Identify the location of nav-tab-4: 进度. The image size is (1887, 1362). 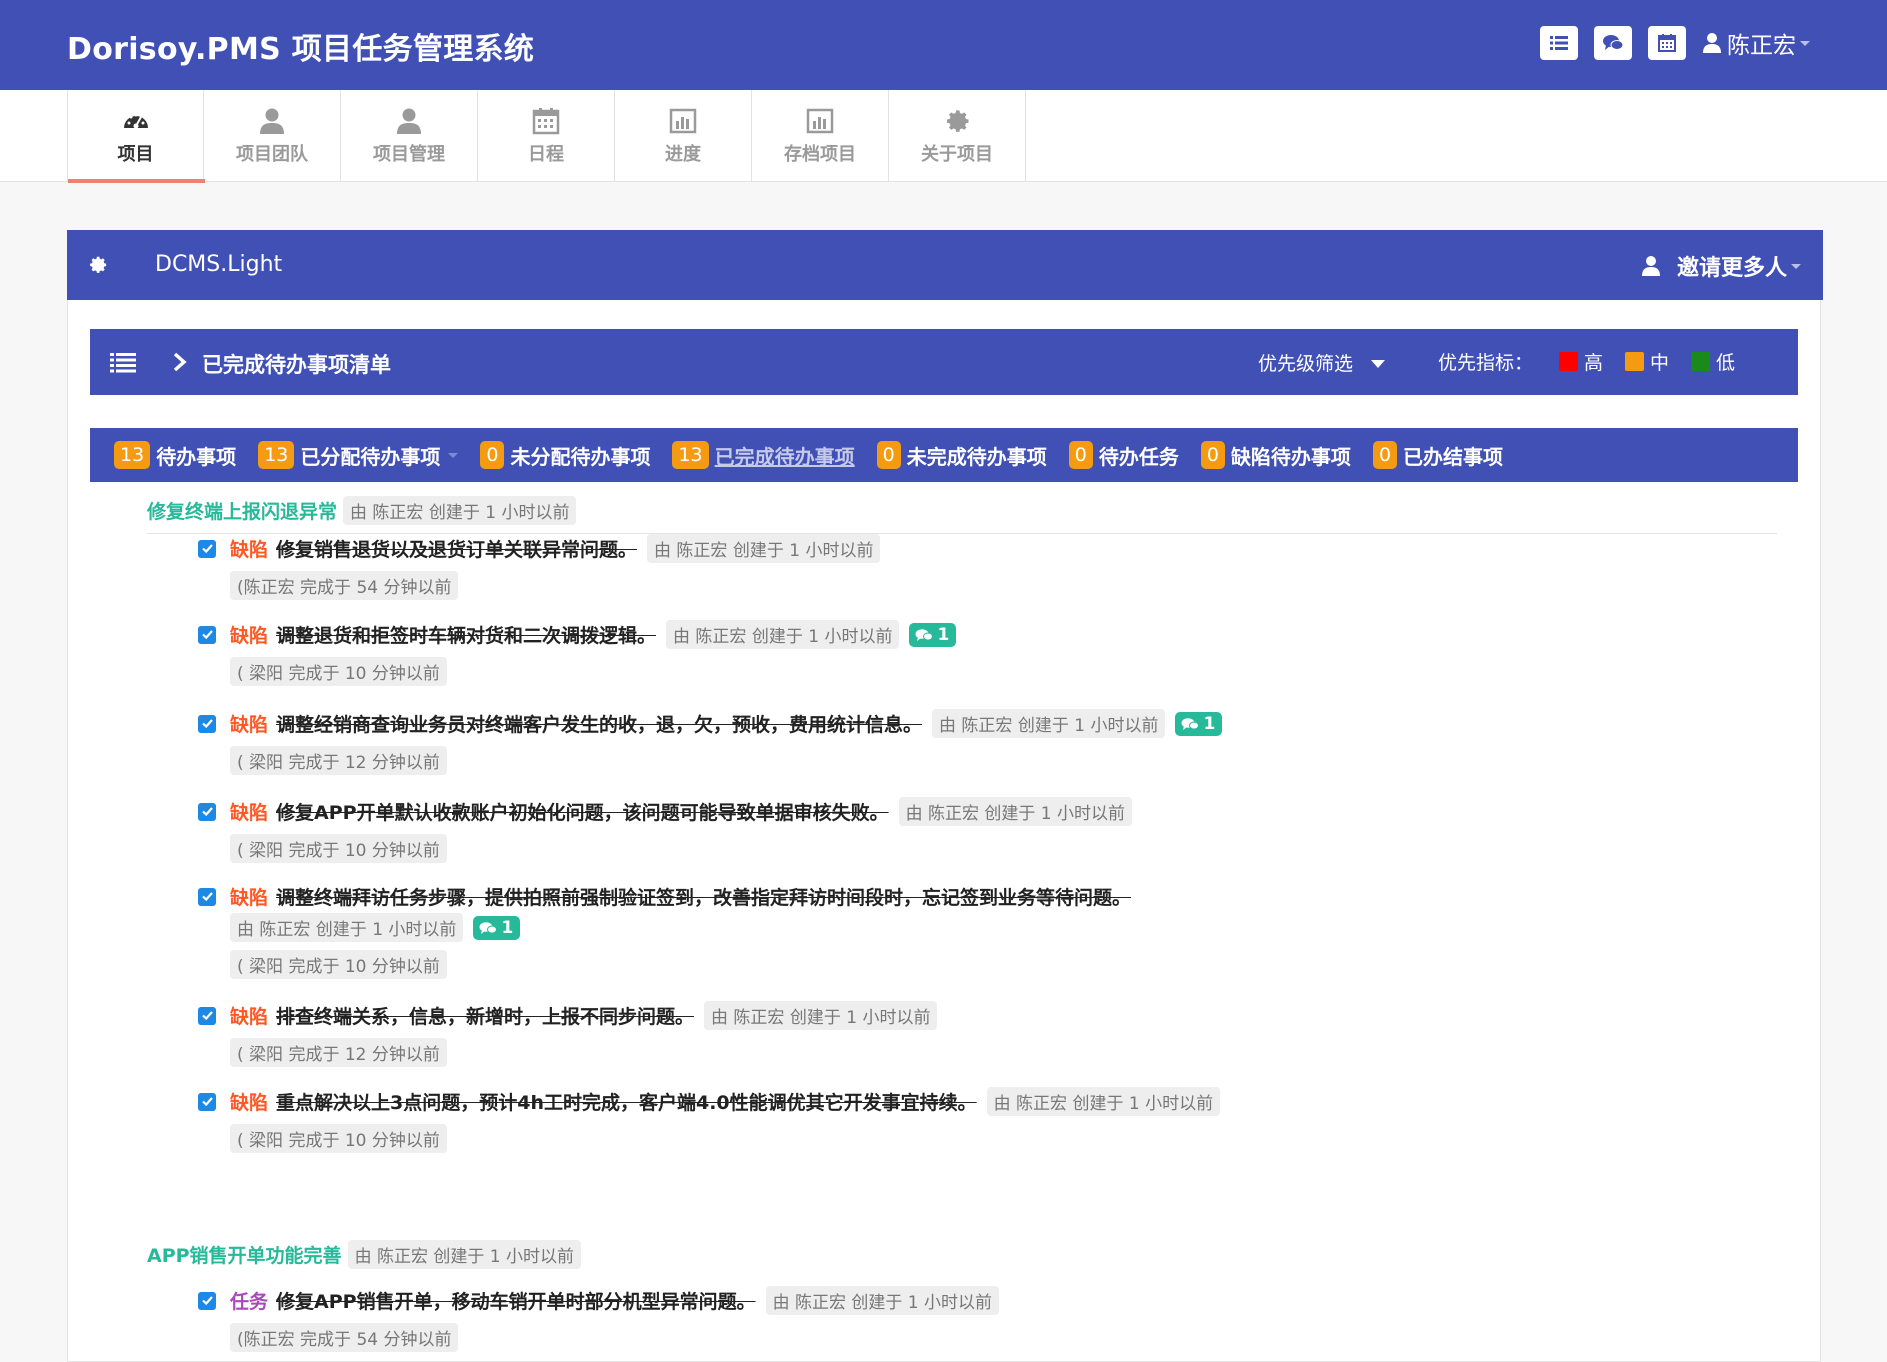
(683, 136).